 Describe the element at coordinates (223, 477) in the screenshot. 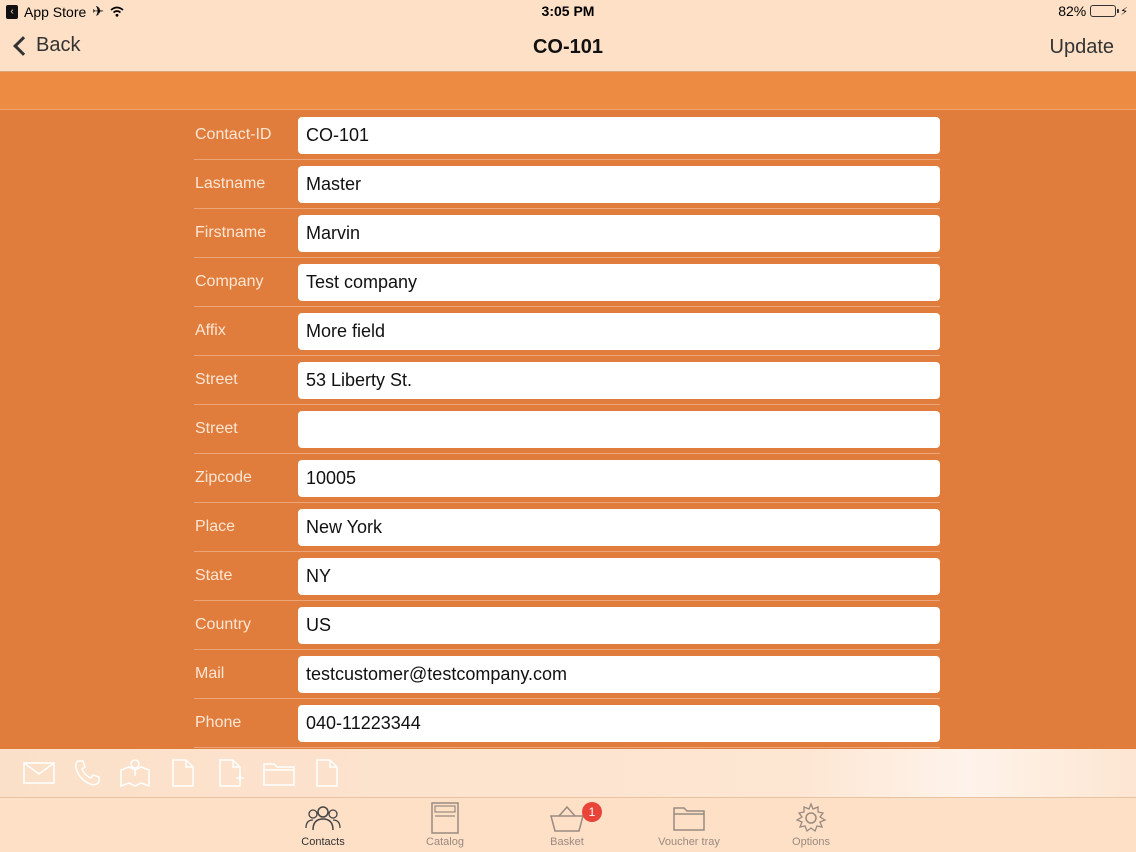

I see `field-label: Zipcode` at that location.